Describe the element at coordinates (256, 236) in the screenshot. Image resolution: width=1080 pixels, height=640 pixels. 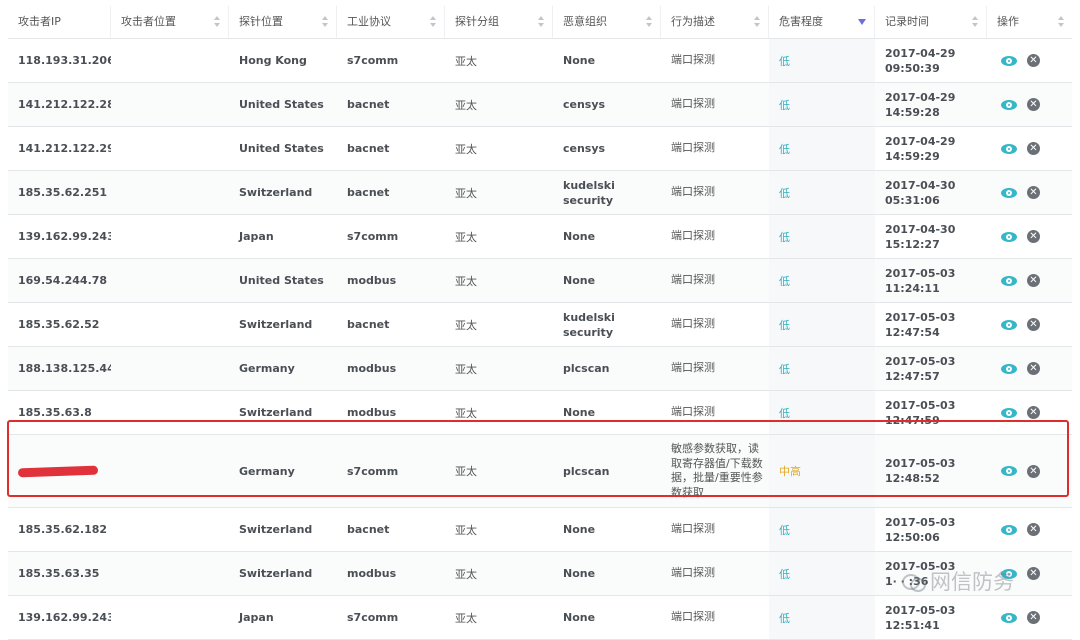
I see `probe-location: Japan` at that location.